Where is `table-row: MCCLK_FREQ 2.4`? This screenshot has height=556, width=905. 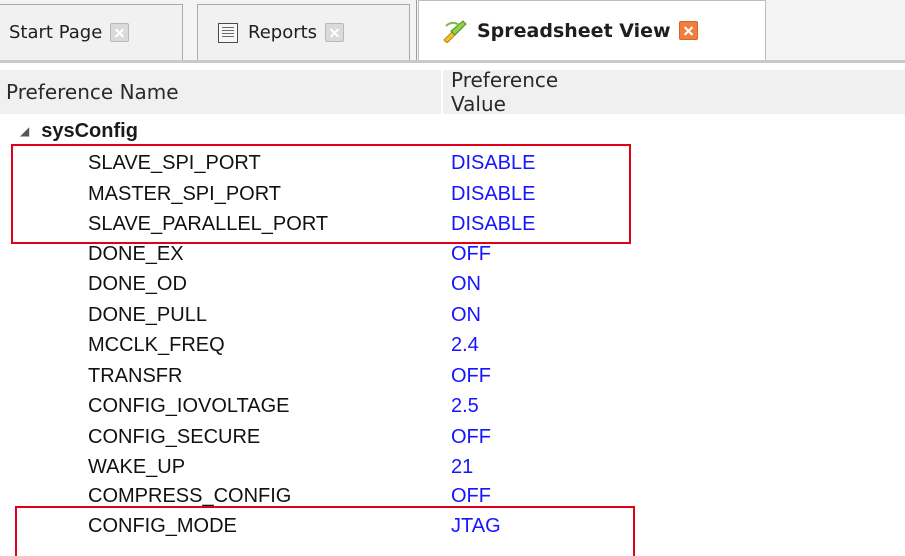 table-row: MCCLK_FREQ 2.4 is located at coordinates (320, 345).